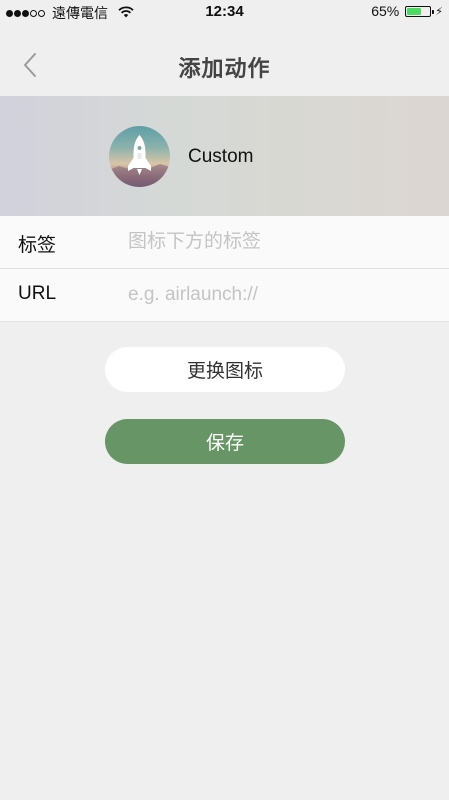 The width and height of the screenshot is (449, 800). I want to click on change-icon-button: 更换图标, so click(225, 369).